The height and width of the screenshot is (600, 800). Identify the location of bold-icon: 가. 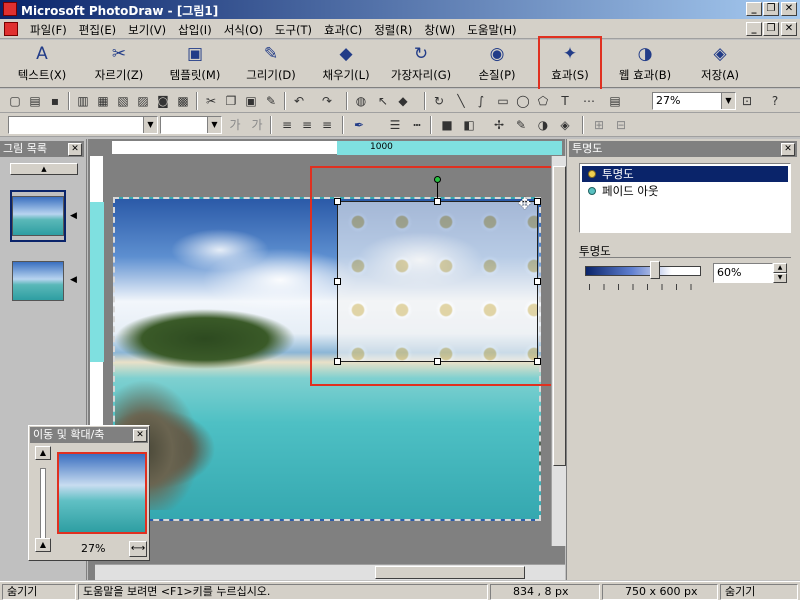
(235, 125).